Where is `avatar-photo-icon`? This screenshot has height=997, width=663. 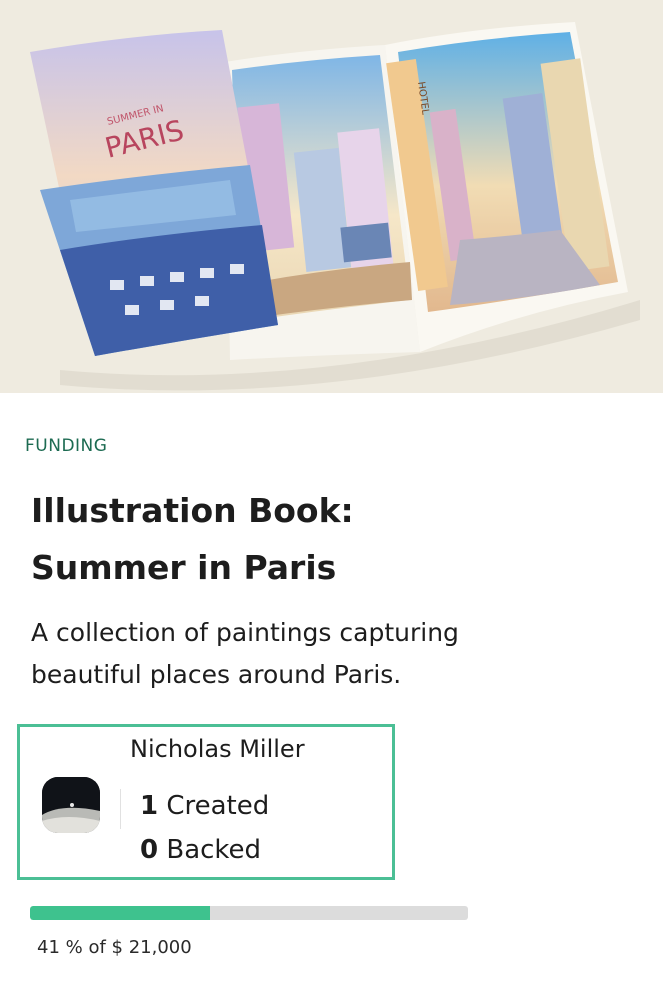 avatar-photo-icon is located at coordinates (71, 805).